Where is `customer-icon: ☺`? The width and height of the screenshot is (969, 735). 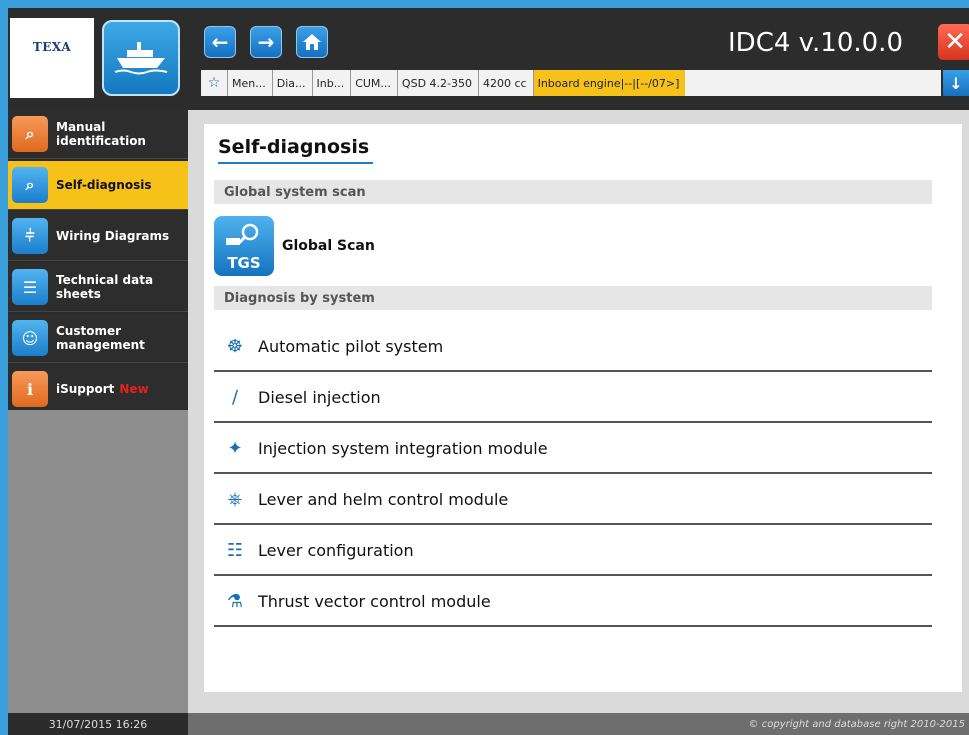
customer-icon: ☺ is located at coordinates (30, 338).